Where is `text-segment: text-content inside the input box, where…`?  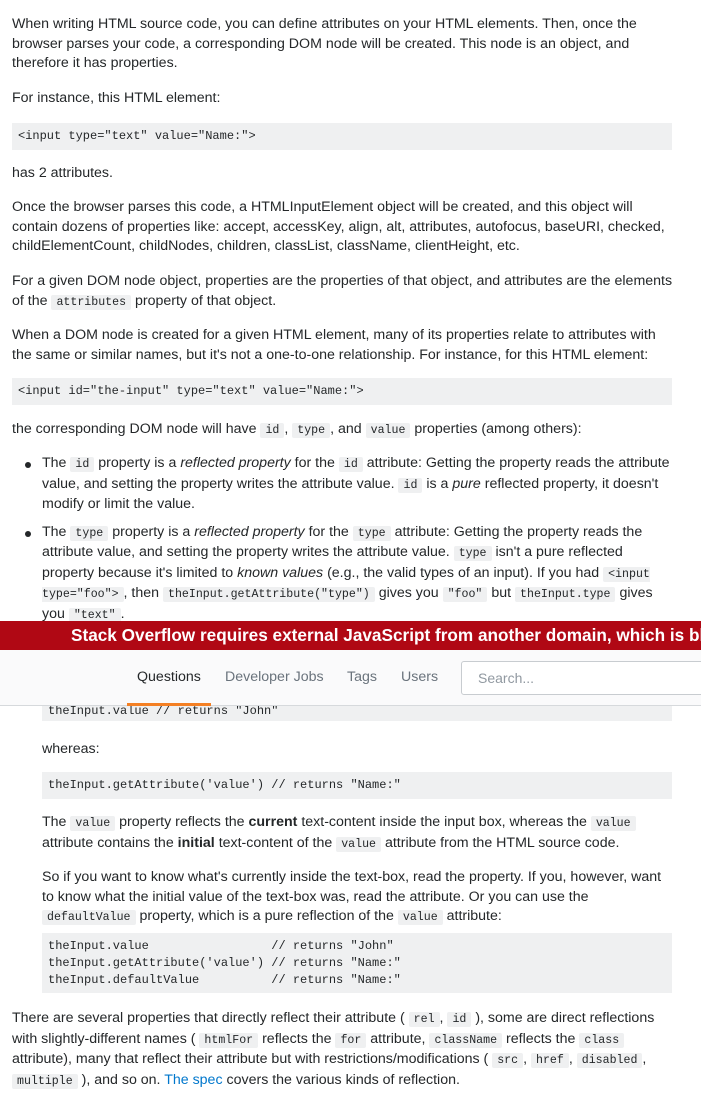 text-segment: text-content inside the input box, where… is located at coordinates (444, 822).